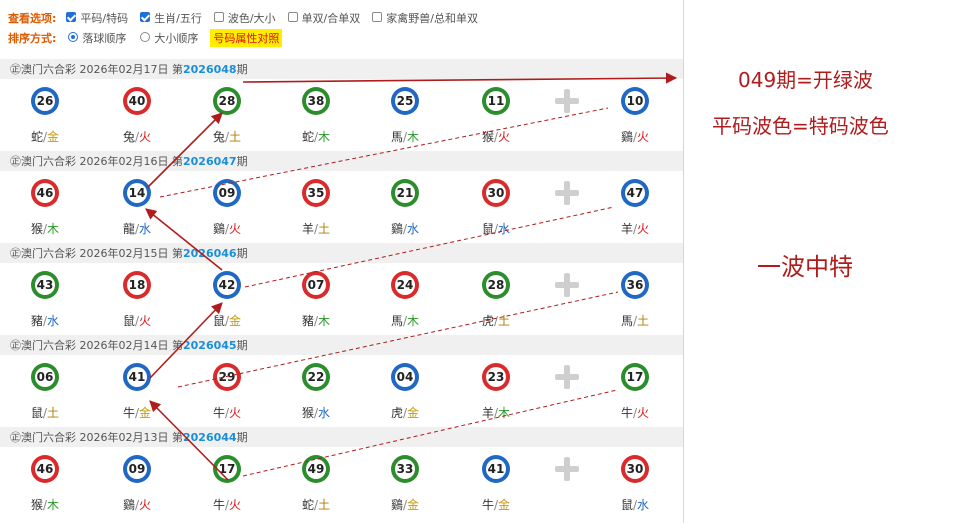 Image resolution: width=973 pixels, height=523 pixels. I want to click on annotation-summary-note: 一波中特, so click(805, 267).